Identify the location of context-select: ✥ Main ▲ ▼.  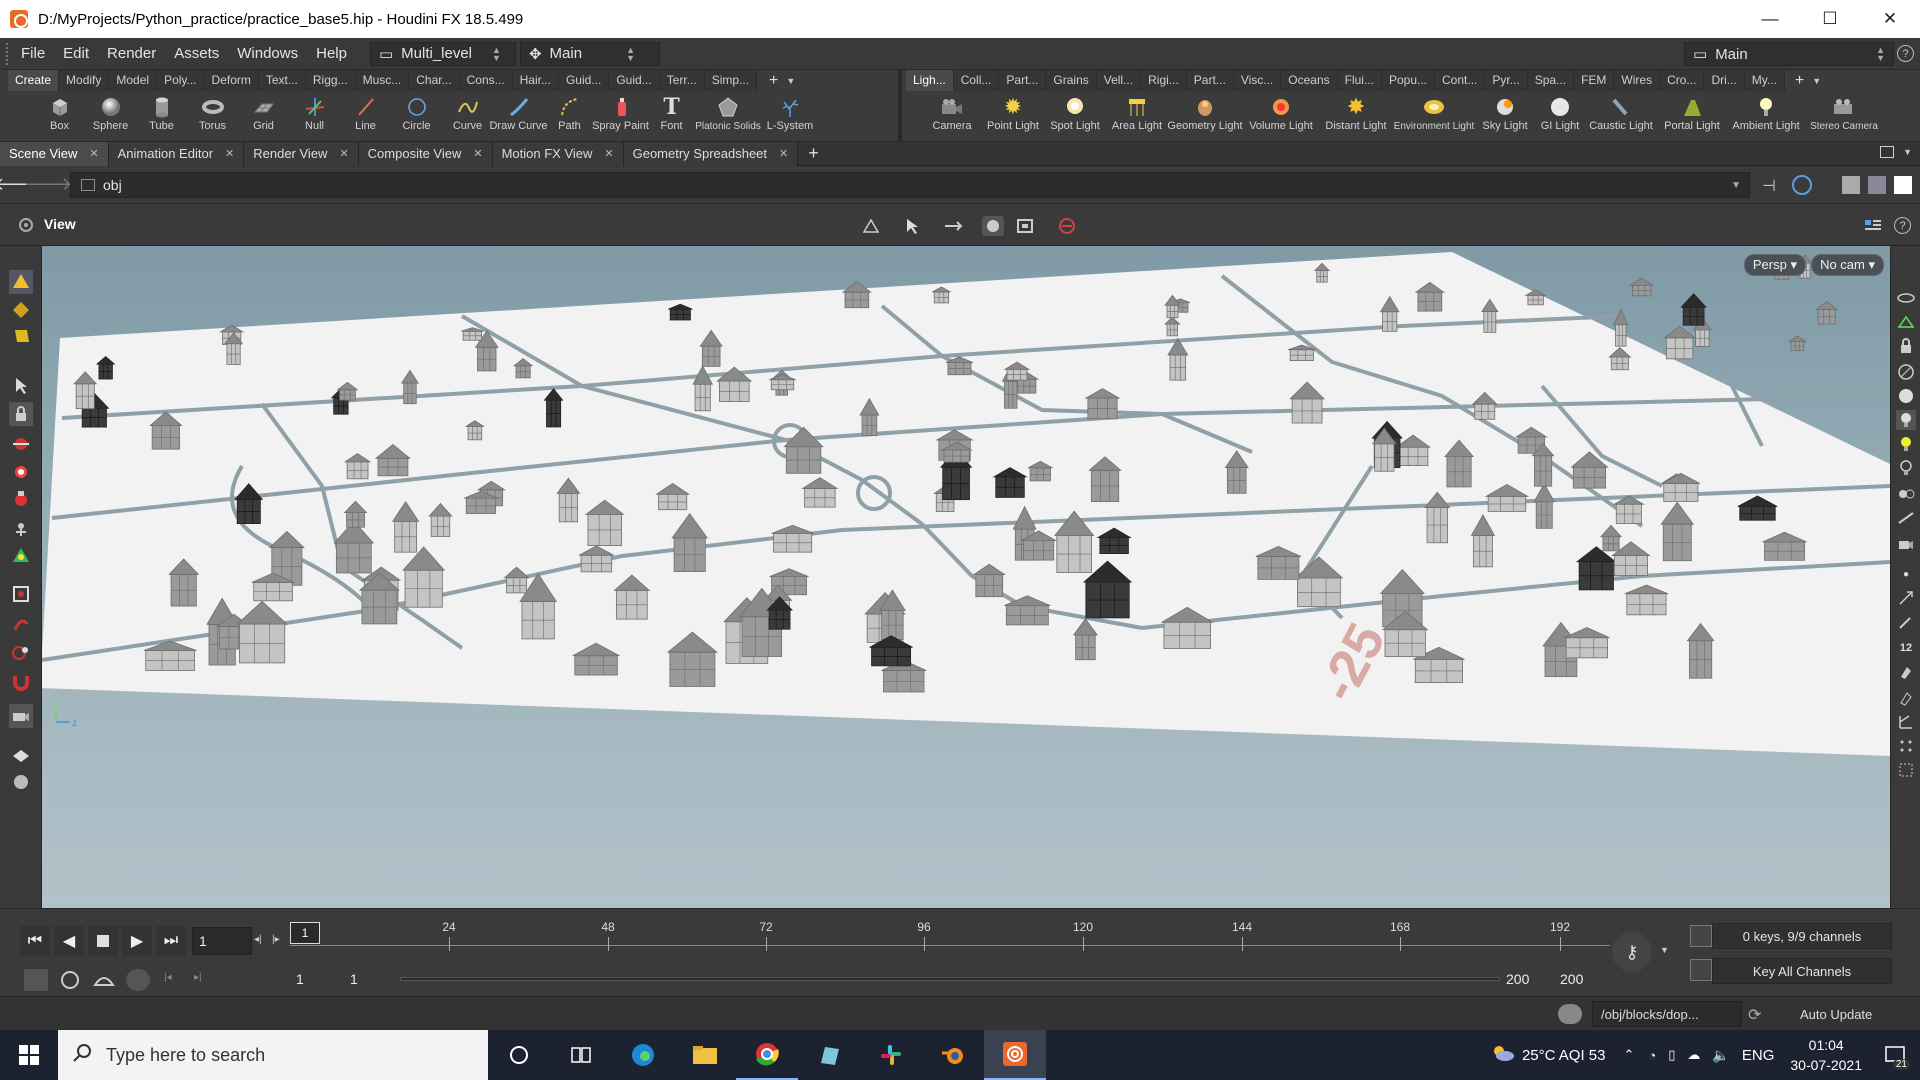
(589, 53).